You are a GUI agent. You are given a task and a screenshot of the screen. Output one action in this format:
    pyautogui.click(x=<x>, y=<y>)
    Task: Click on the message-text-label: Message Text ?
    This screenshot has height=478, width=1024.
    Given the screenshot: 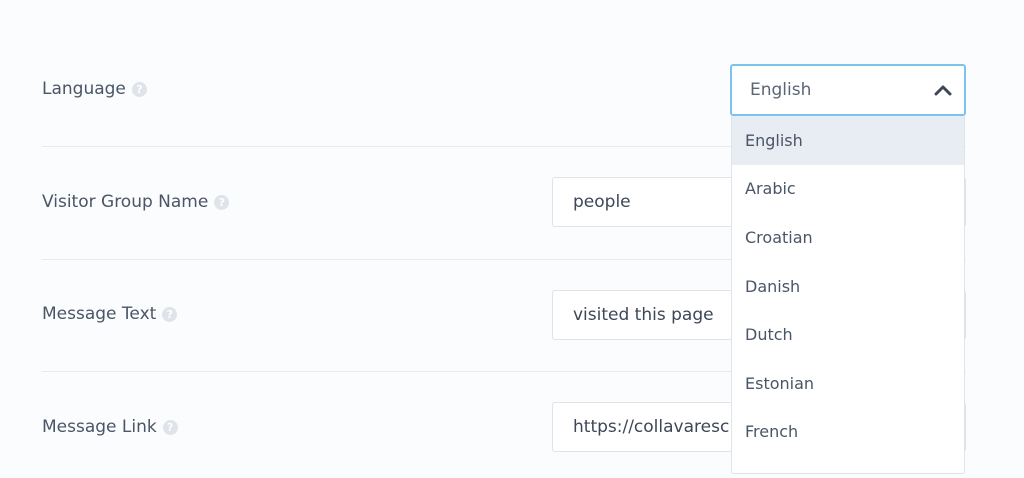 What is the action you would take?
    pyautogui.click(x=110, y=314)
    